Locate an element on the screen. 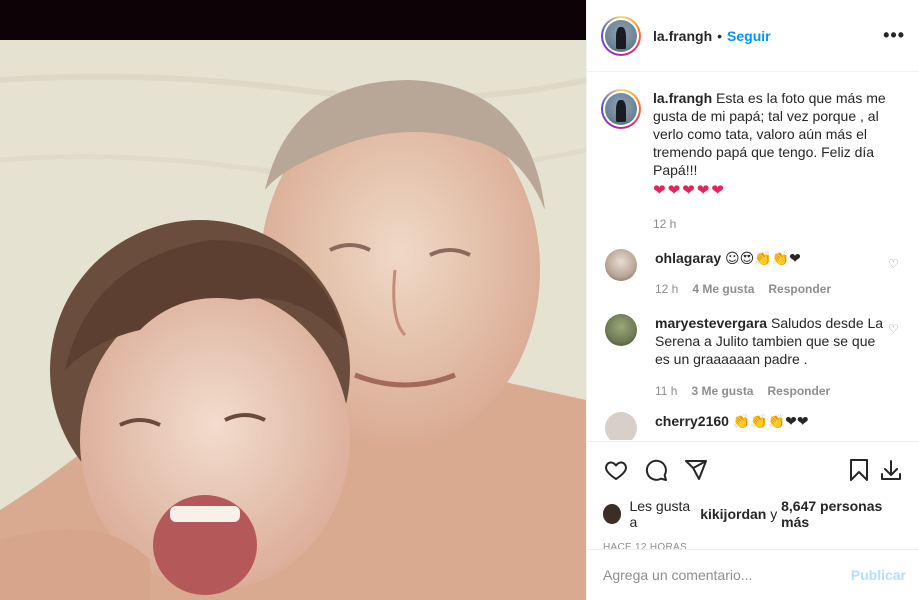  profile-avatar is located at coordinates (621, 35).